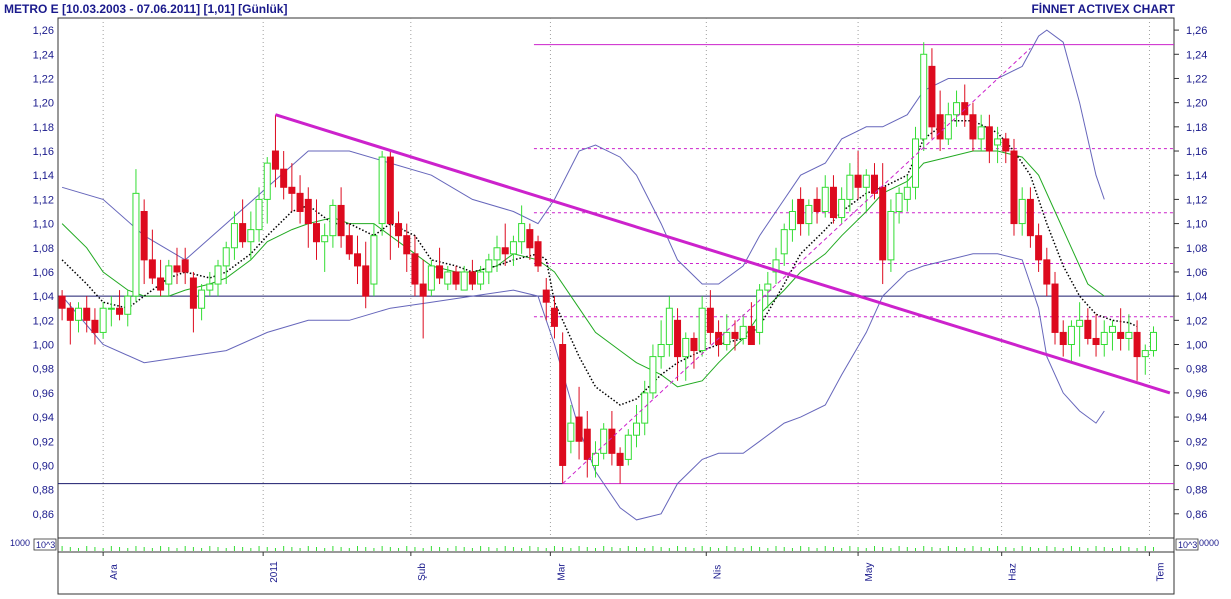 This screenshot has height=599, width=1231. I want to click on y-tick-label-left: 1,10, so click(43, 225).